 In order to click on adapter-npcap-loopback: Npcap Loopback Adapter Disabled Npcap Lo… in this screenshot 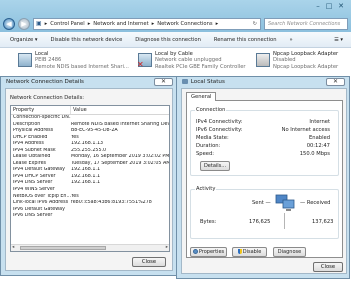, I will do `click(297, 64)`.